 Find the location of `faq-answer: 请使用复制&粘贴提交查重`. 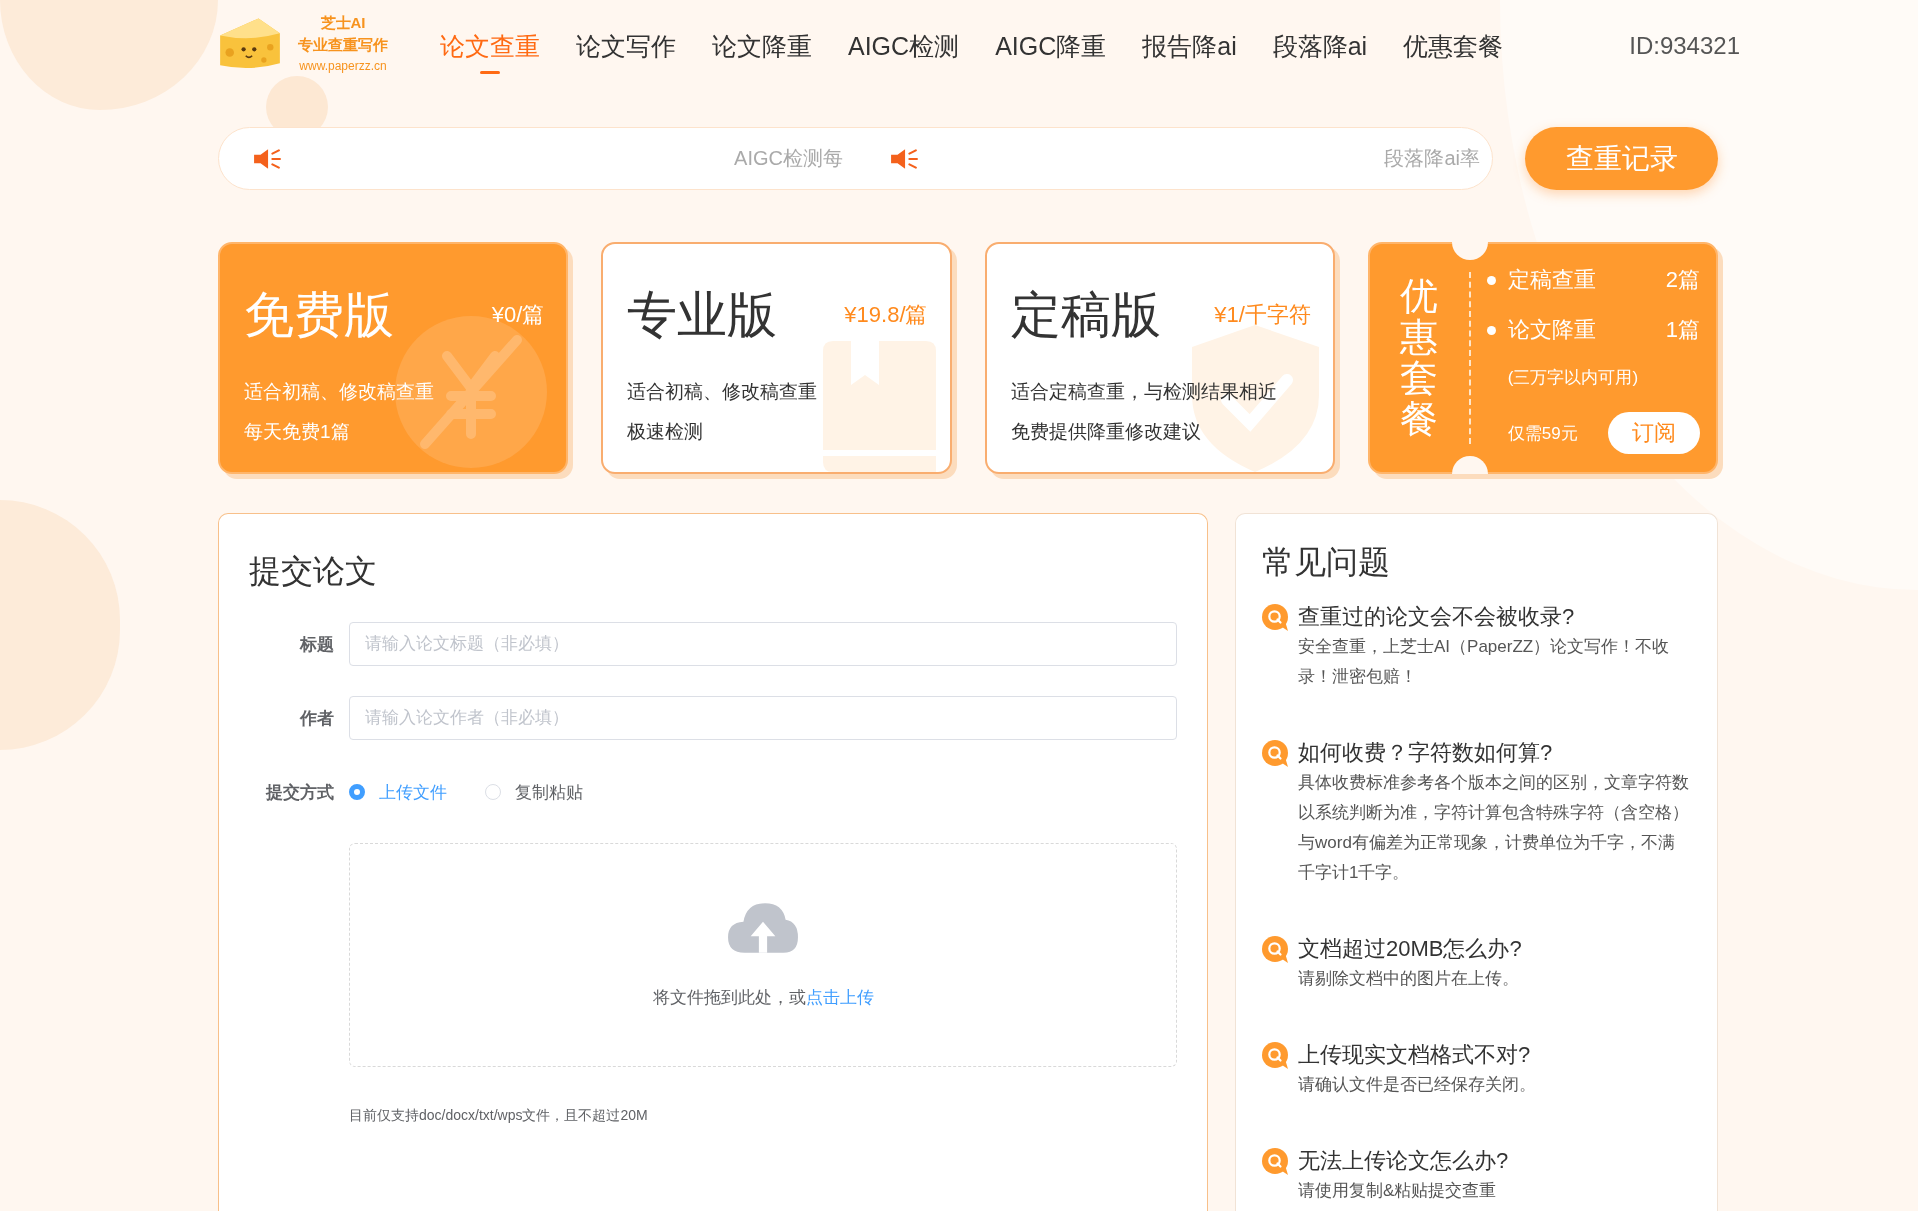

faq-answer: 请使用复制&粘贴提交查重 is located at coordinates (1397, 1191).